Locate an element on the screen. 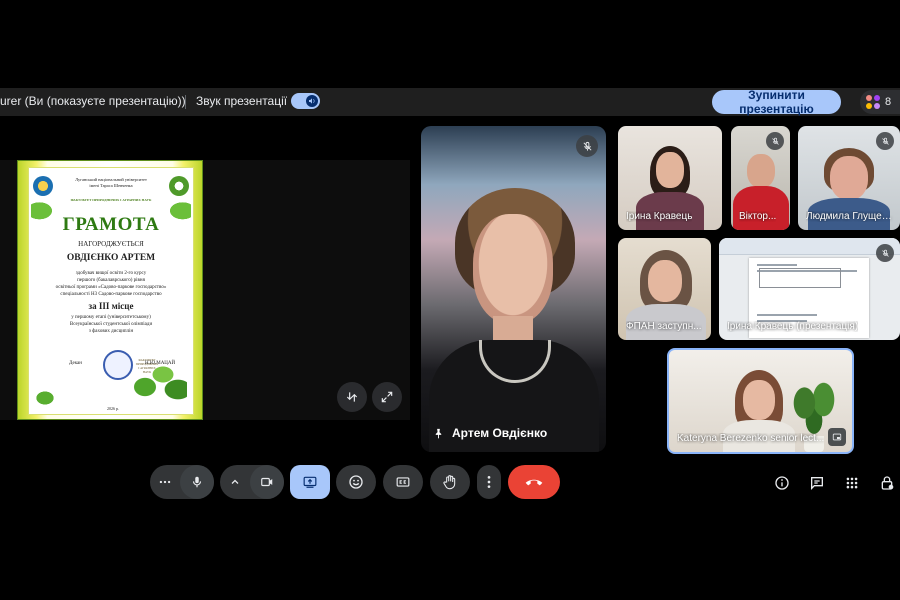 Image resolution: width=900 pixels, height=600 pixels. banner-divider is located at coordinates (185, 102).